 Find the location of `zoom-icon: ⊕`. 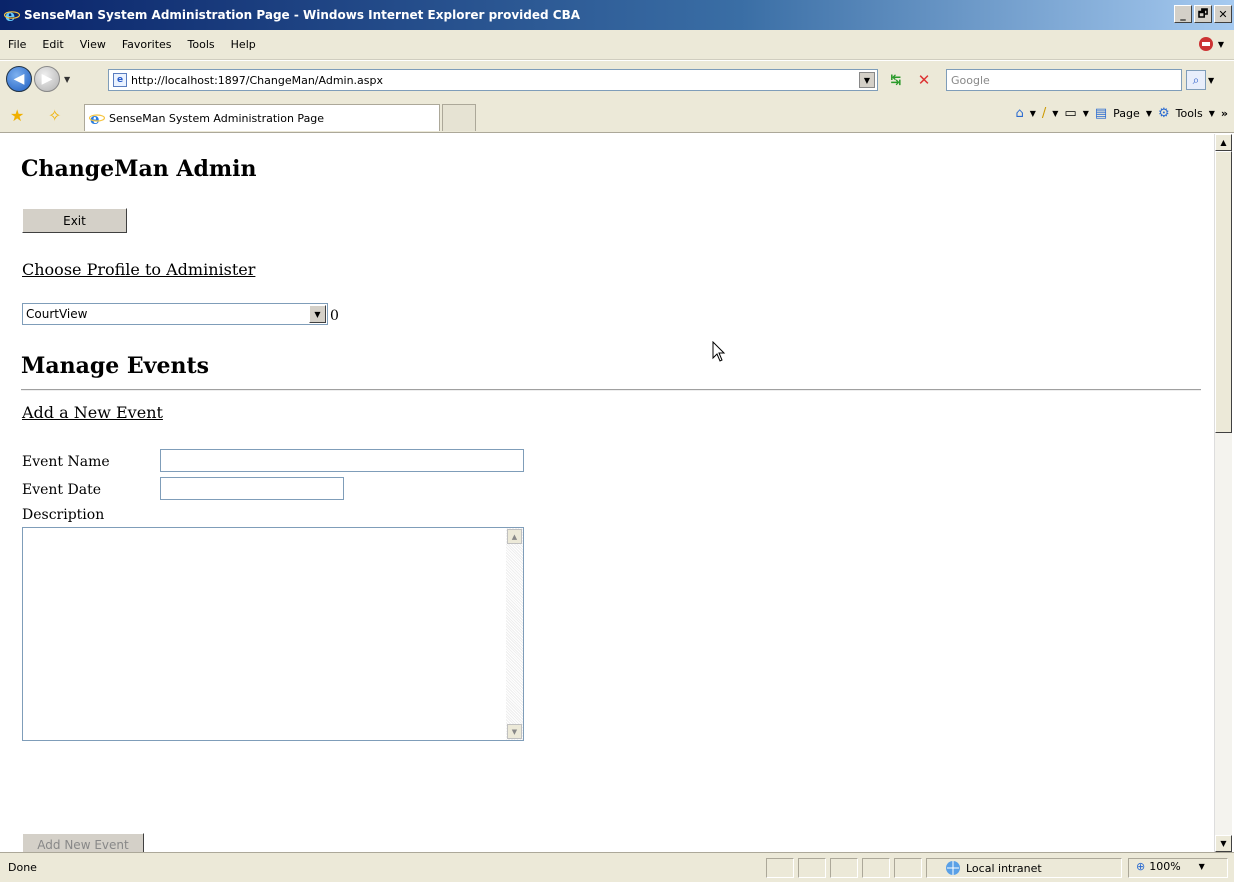

zoom-icon: ⊕ is located at coordinates (1141, 866).